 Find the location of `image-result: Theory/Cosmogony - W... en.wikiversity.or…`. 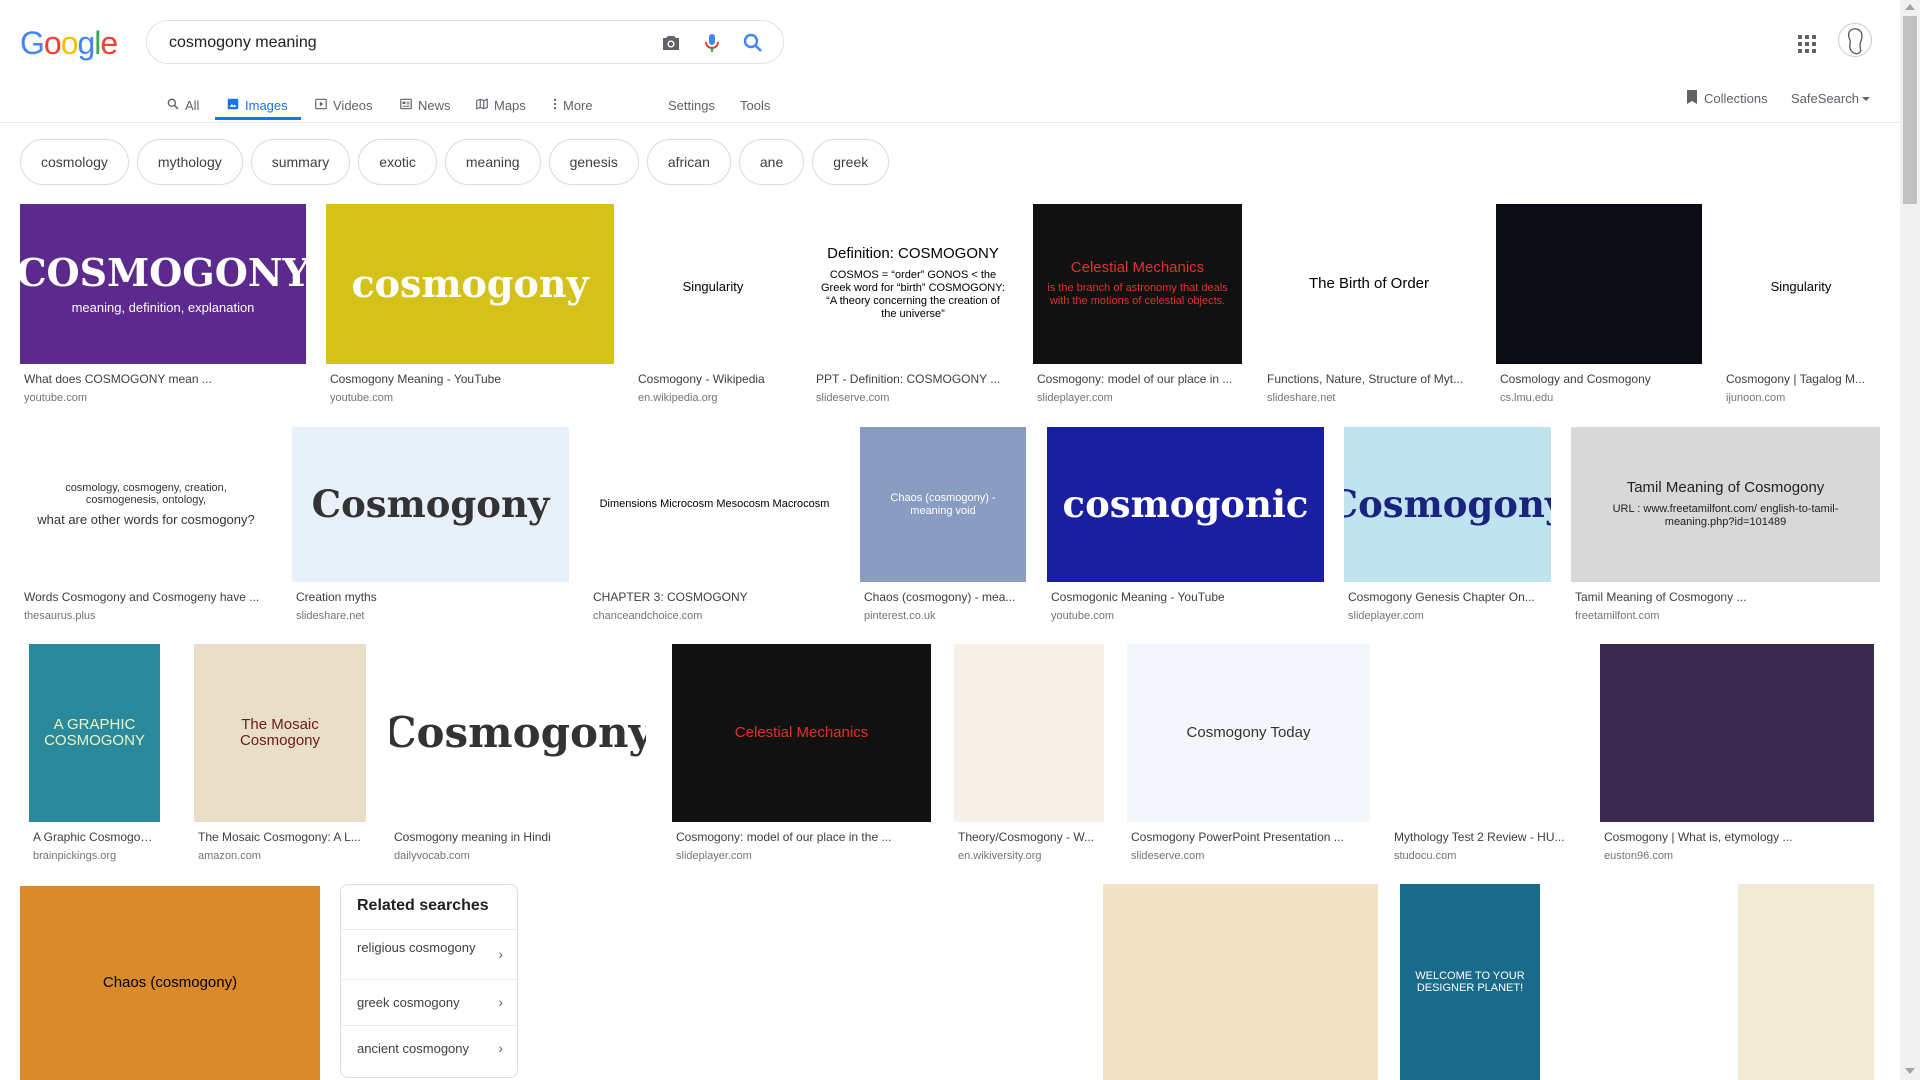

image-result: Theory/Cosmogony - W... en.wikiversity.or… is located at coordinates (1029, 757).